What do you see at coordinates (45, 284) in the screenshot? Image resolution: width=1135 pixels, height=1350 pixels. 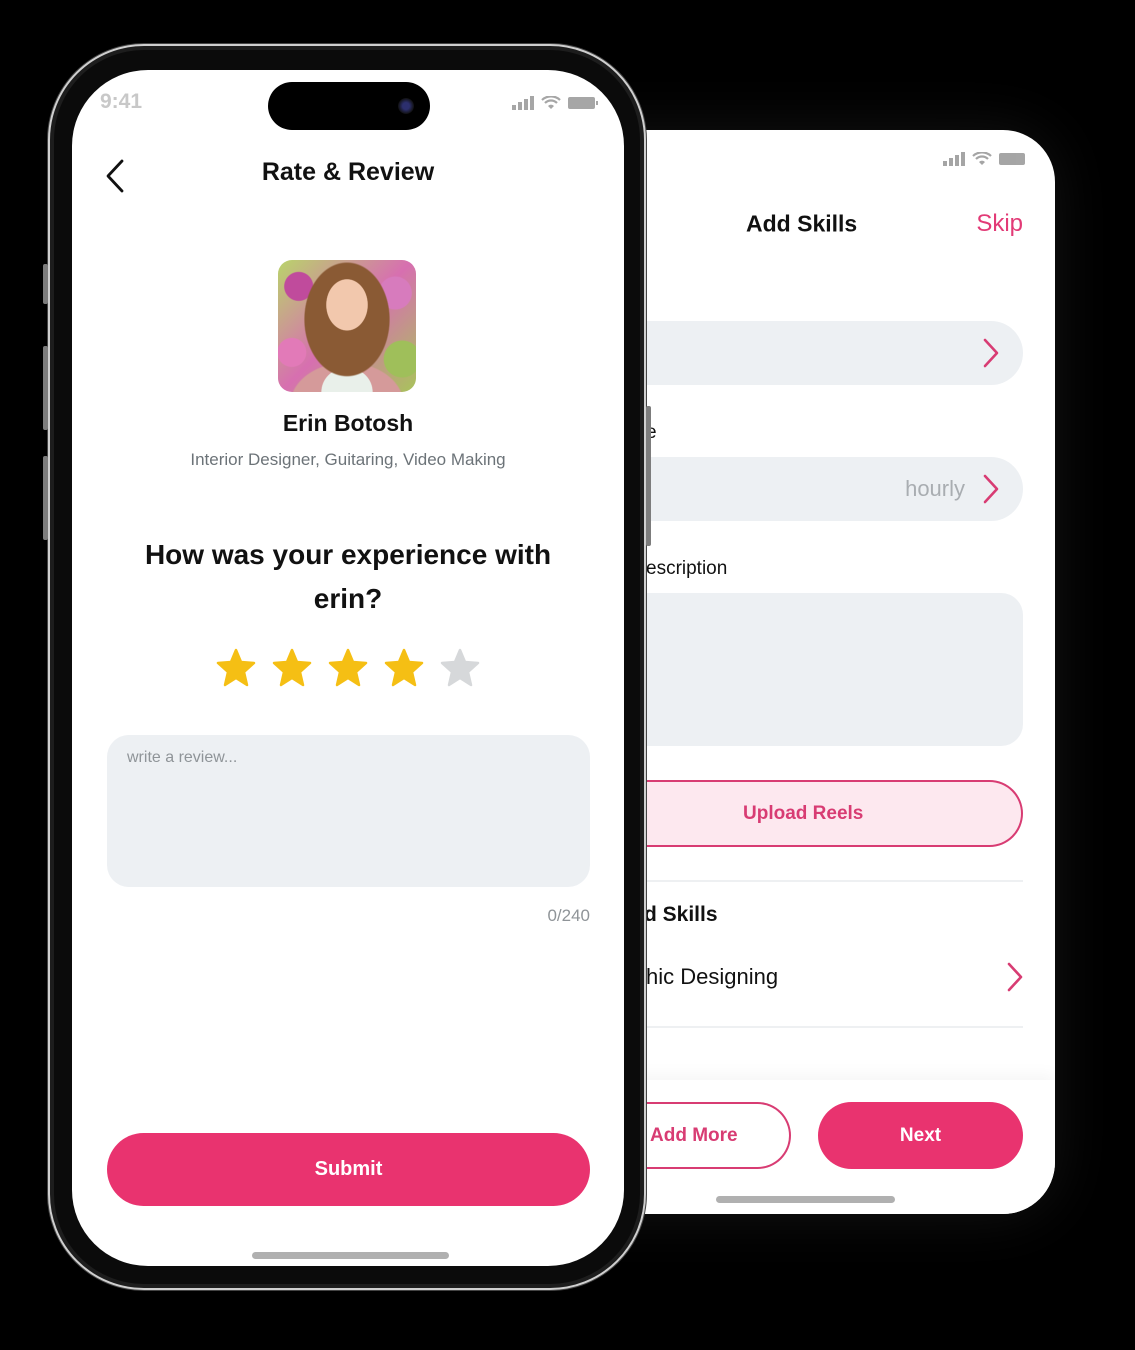 I see `action-button` at bounding box center [45, 284].